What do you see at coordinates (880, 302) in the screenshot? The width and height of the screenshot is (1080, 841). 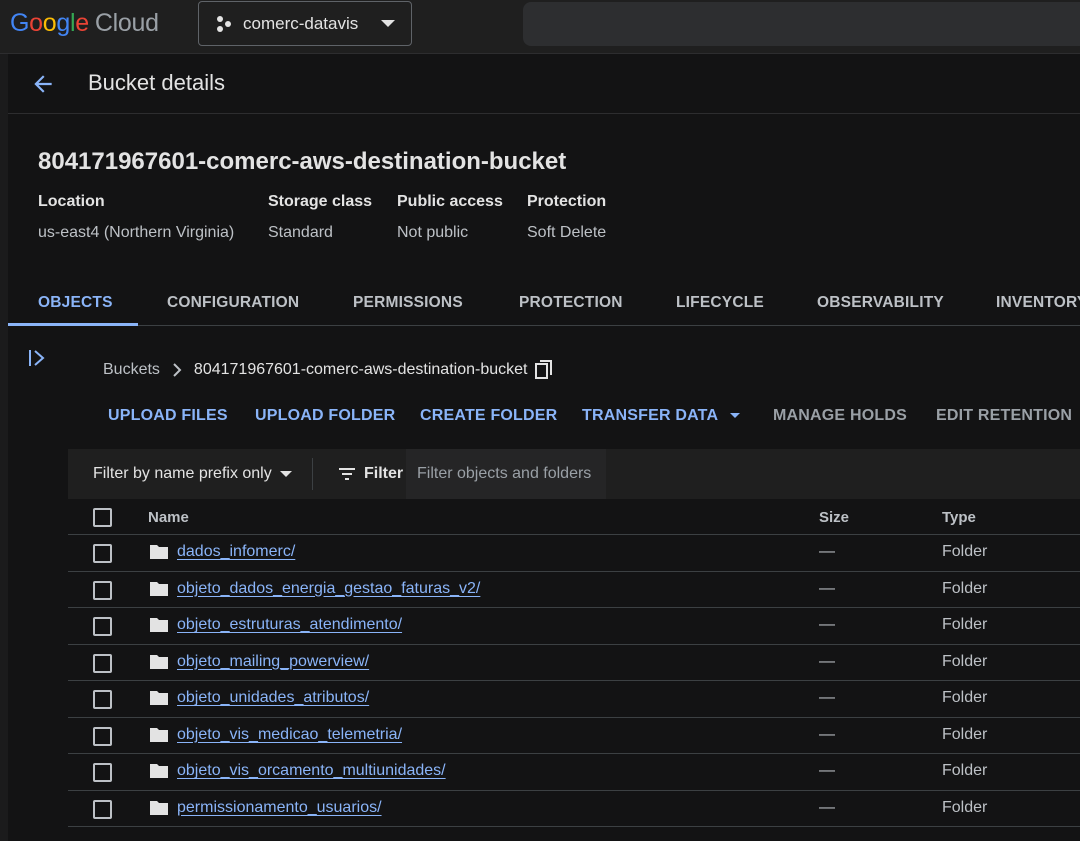 I see `tab-observability: OBSERVABILITY` at bounding box center [880, 302].